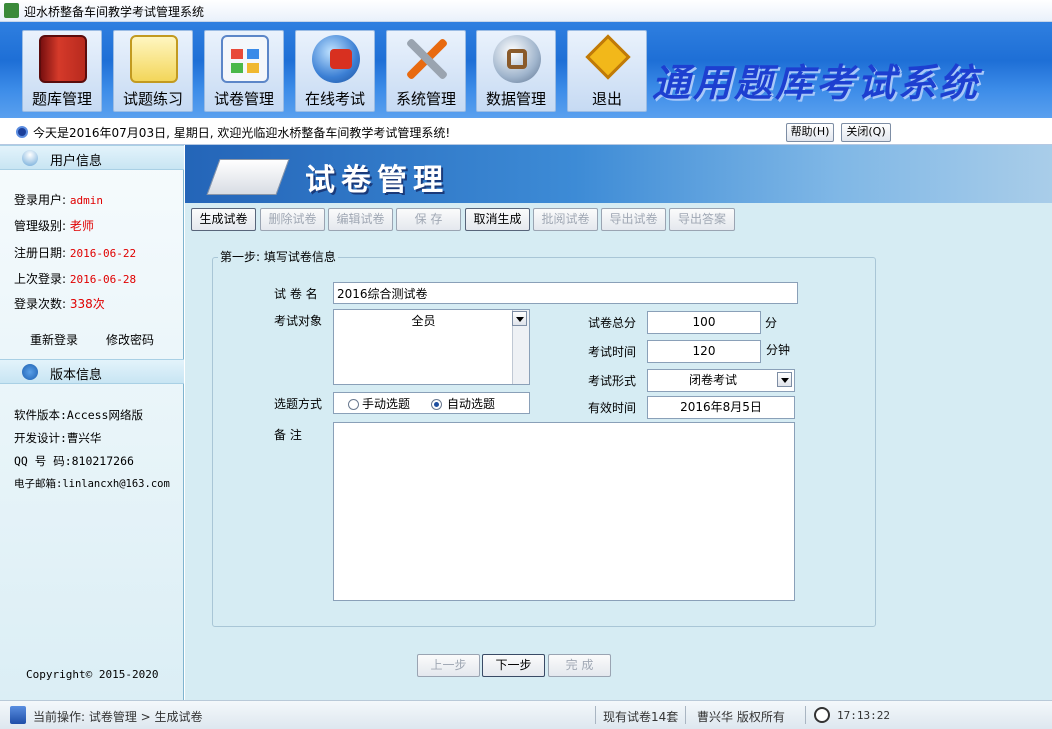 The width and height of the screenshot is (1052, 729). What do you see at coordinates (816, 82) in the screenshot?
I see `brand-title: 通用题库考试系统` at bounding box center [816, 82].